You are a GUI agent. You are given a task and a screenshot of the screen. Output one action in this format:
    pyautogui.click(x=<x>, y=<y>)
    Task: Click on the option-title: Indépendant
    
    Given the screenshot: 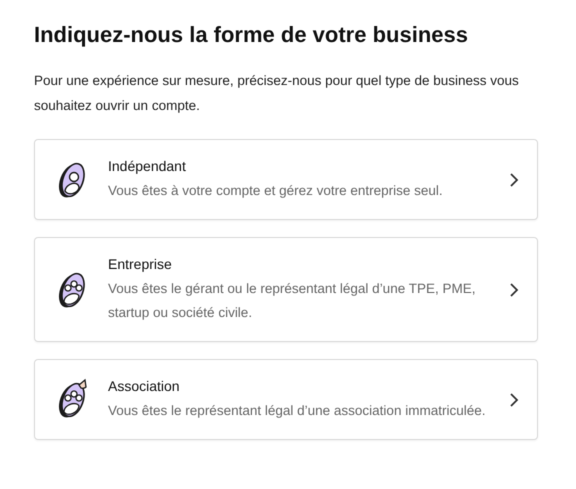 What is the action you would take?
    pyautogui.click(x=147, y=166)
    